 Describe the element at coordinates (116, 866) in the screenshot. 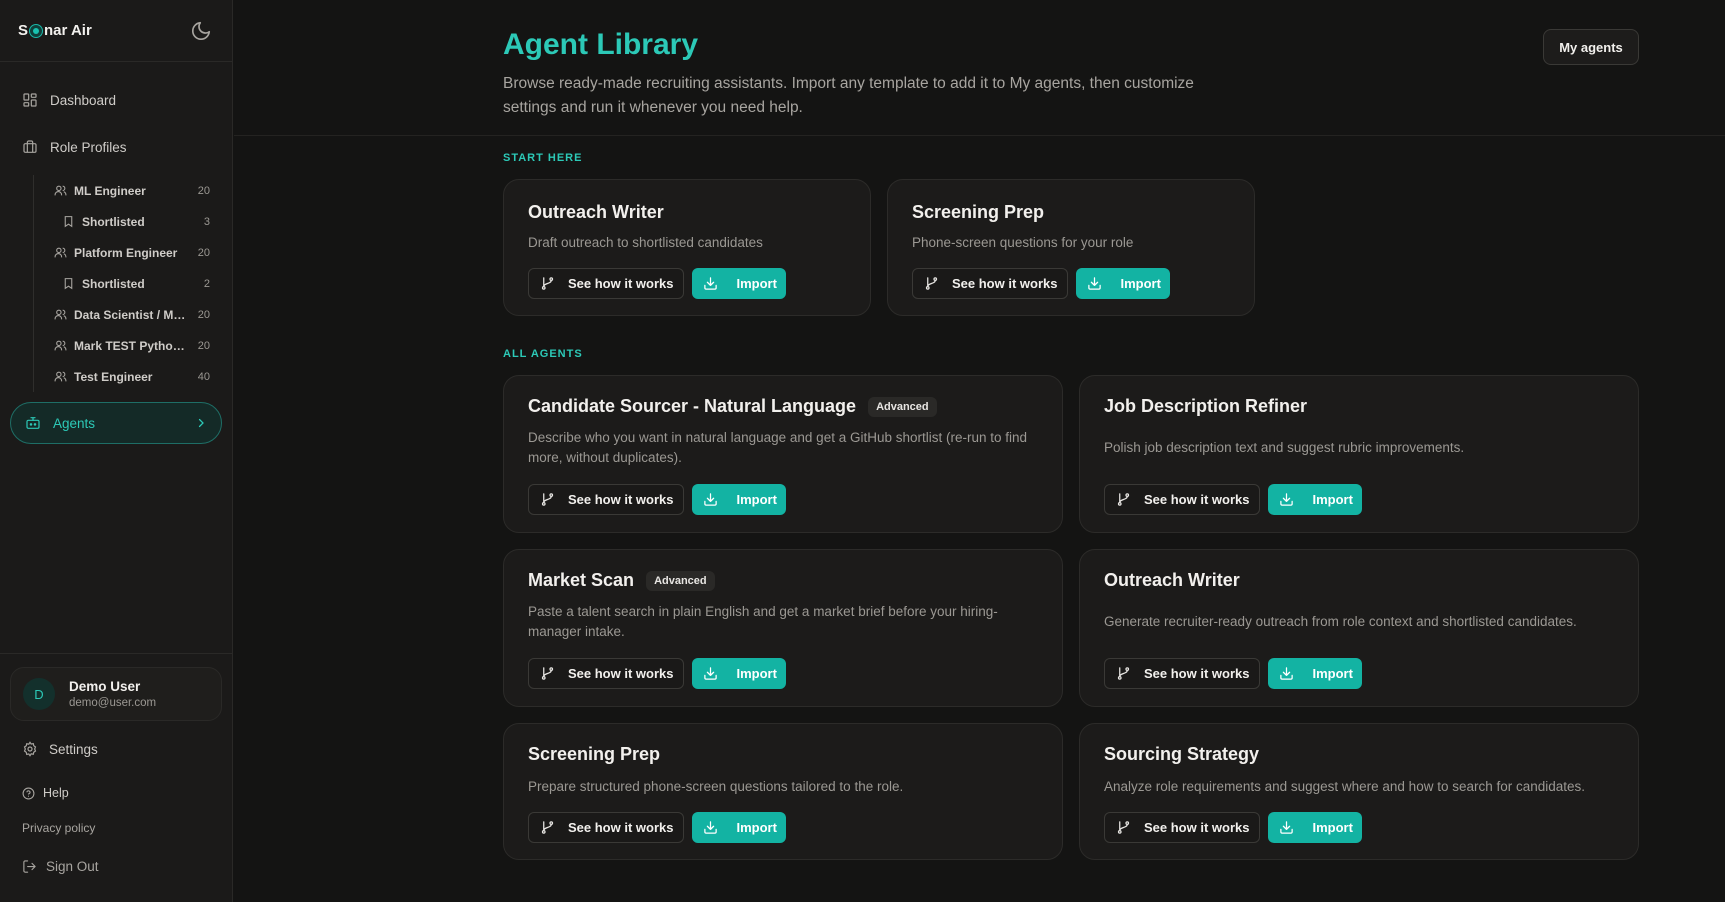

I see `sign-out-link: Sign Out` at that location.